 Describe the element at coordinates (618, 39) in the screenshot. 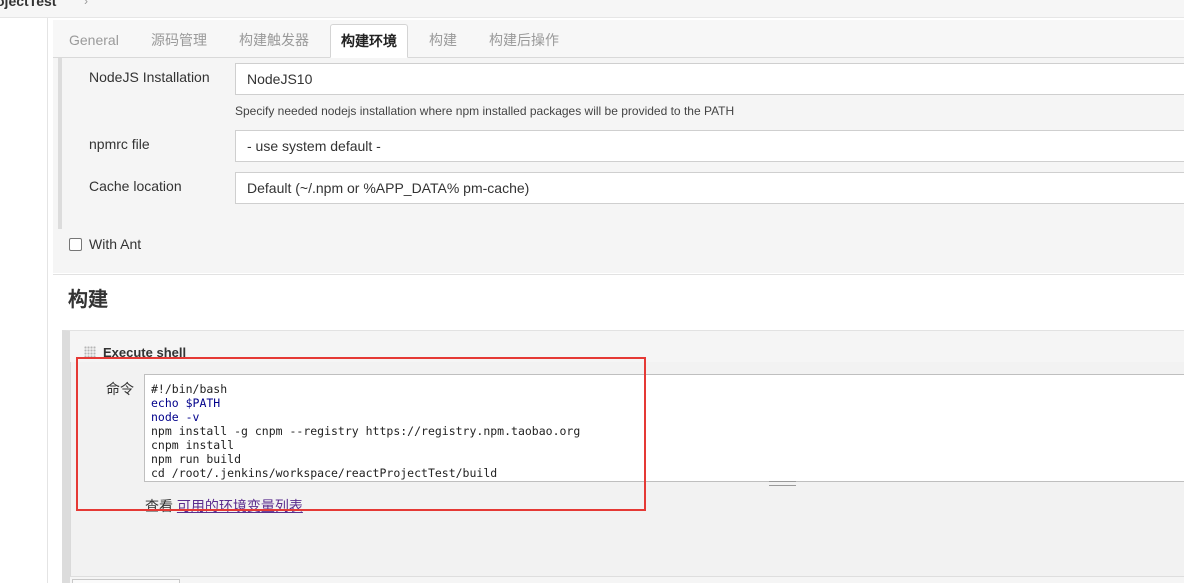

I see `config-tabbar: General 源码管理 构建触发器 构建环境 构建 构建后操作` at that location.